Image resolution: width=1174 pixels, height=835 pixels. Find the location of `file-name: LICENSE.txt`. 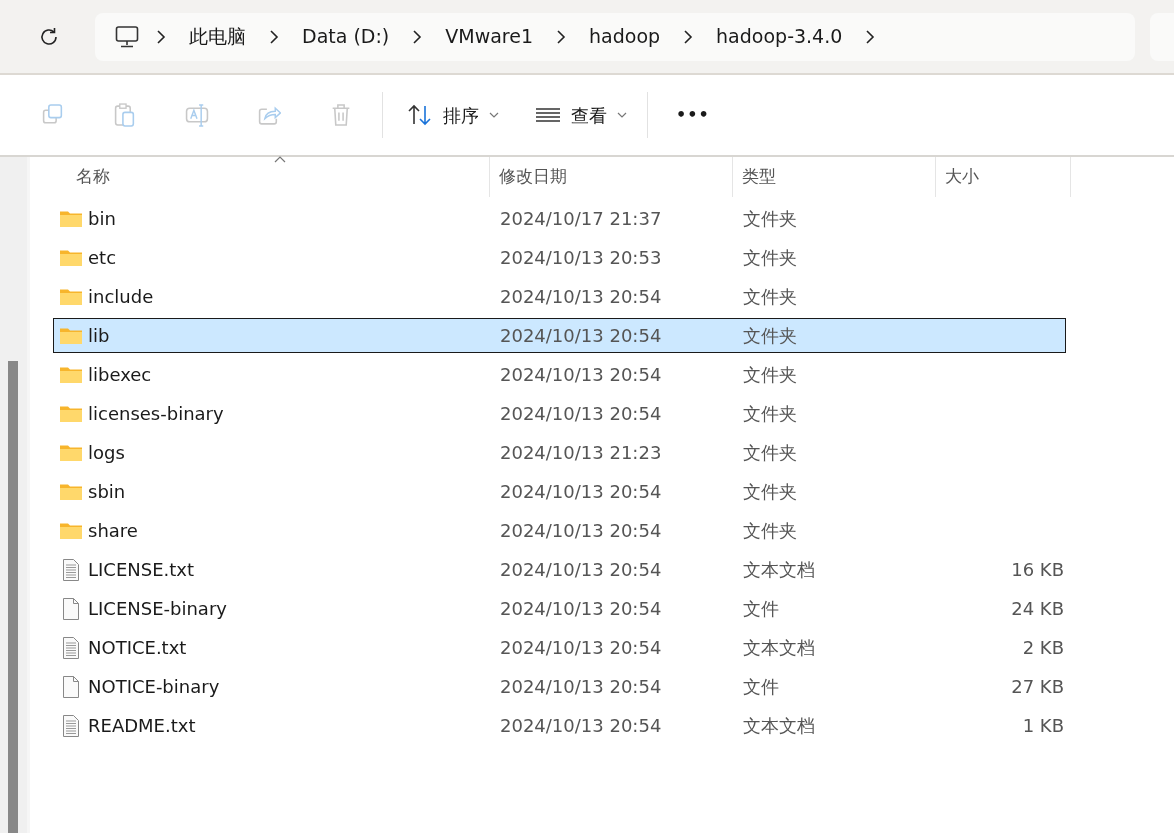

file-name: LICENSE.txt is located at coordinates (141, 570).